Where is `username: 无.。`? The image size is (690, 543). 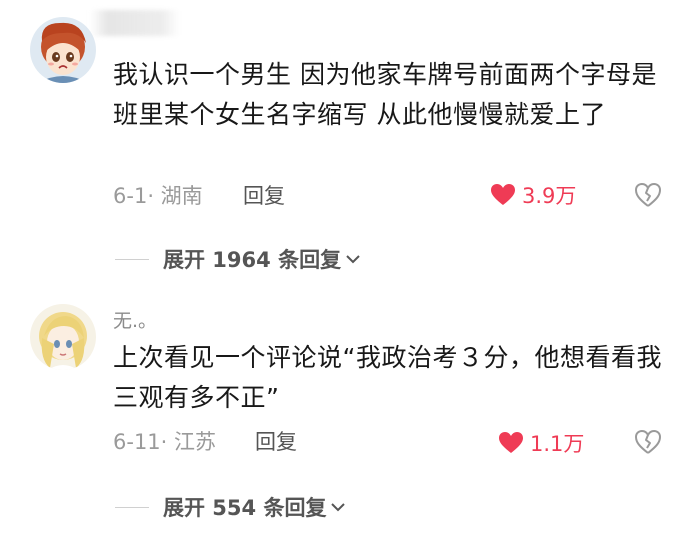 username: 无.。 is located at coordinates (135, 319).